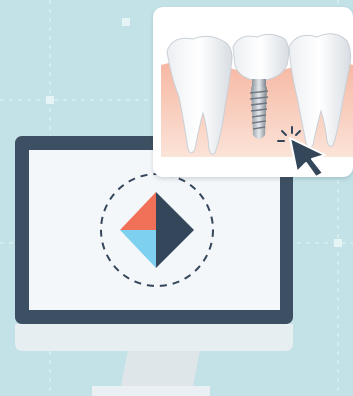  Describe the element at coordinates (154, 337) in the screenshot. I see `monitor-bezel` at that location.